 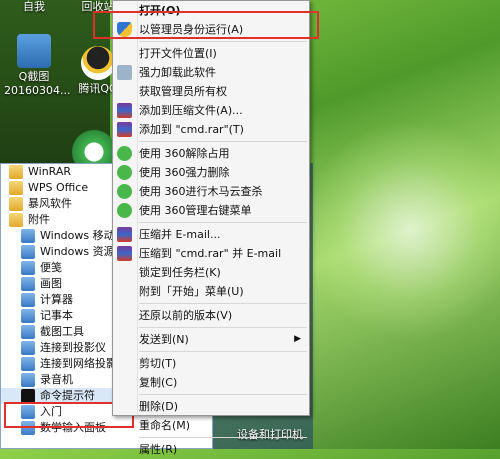 I want to click on desktop-icon-label: 自我, so click(x=34, y=6).